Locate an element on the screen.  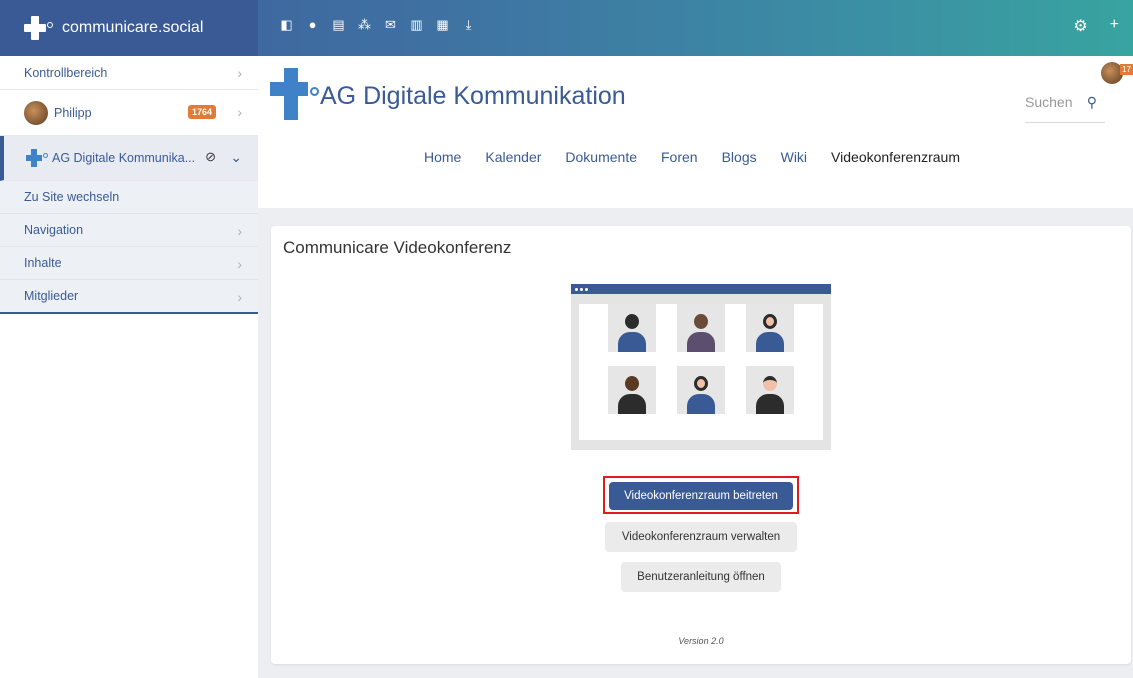
brand: communicare.social is located at coordinates (129, 28).